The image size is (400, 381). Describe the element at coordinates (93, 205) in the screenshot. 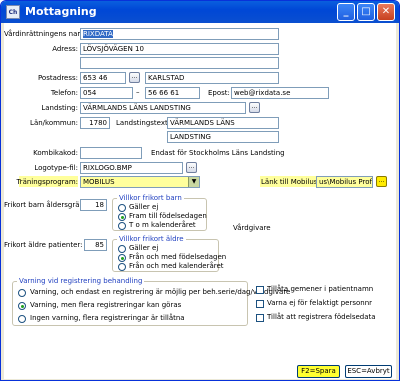

I see `frikort-barn-input: 18` at that location.